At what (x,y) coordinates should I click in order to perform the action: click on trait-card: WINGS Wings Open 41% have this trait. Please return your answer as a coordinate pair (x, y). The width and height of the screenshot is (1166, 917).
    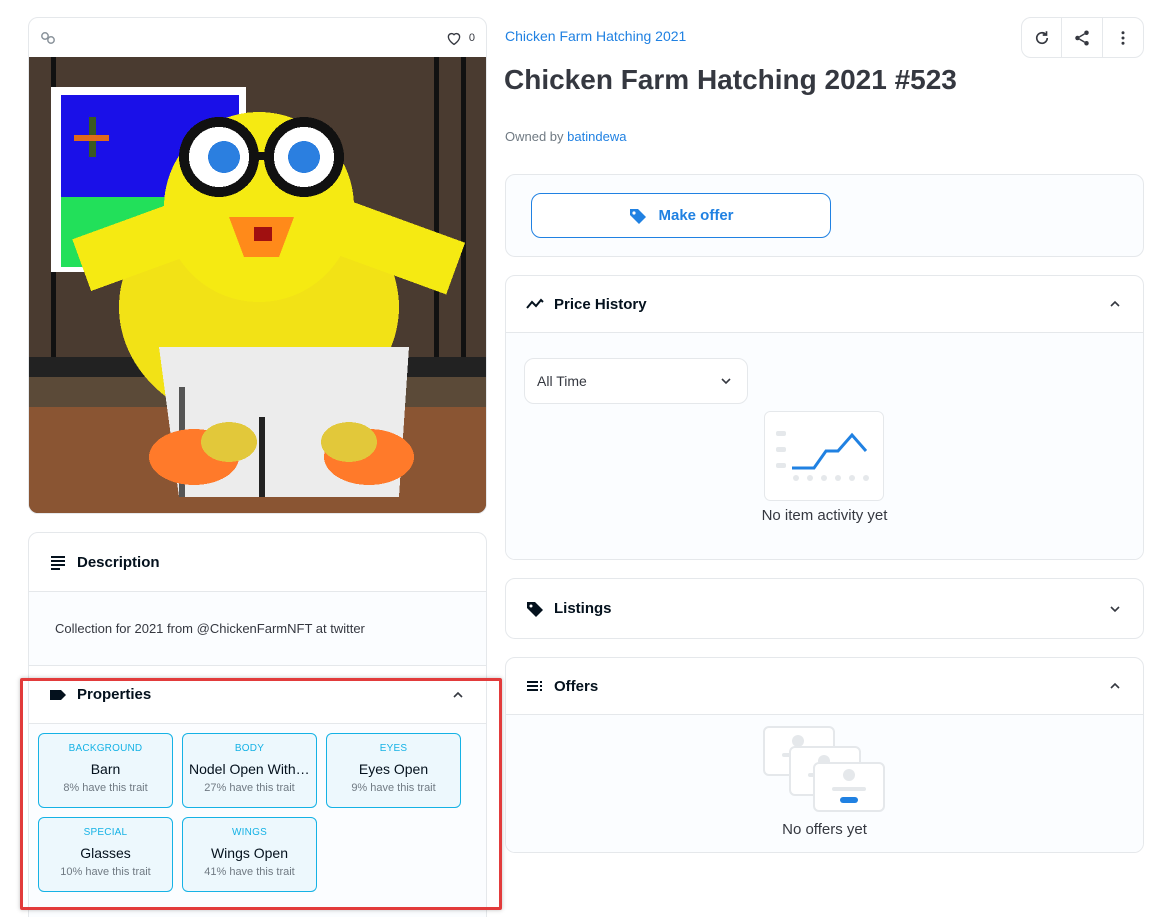
    Looking at the image, I should click on (249, 854).